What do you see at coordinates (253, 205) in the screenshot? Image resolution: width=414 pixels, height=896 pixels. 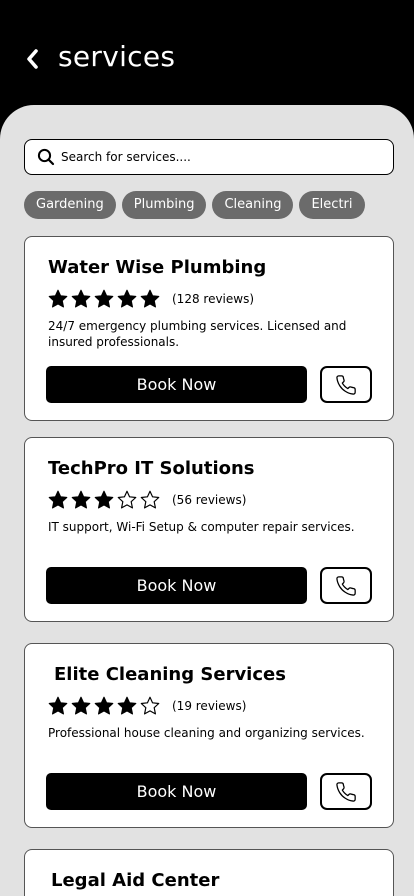 I see `chip-cleaning: Cleaning` at bounding box center [253, 205].